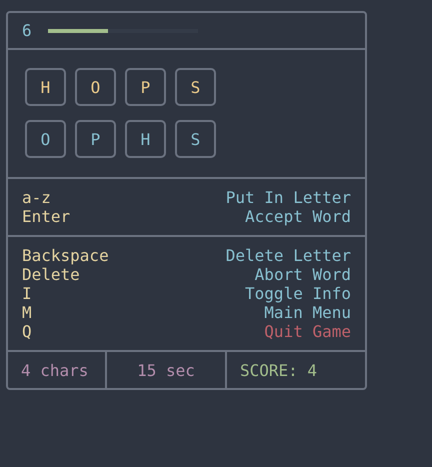  What do you see at coordinates (65, 255) in the screenshot?
I see `key-label: Backspace` at bounding box center [65, 255].